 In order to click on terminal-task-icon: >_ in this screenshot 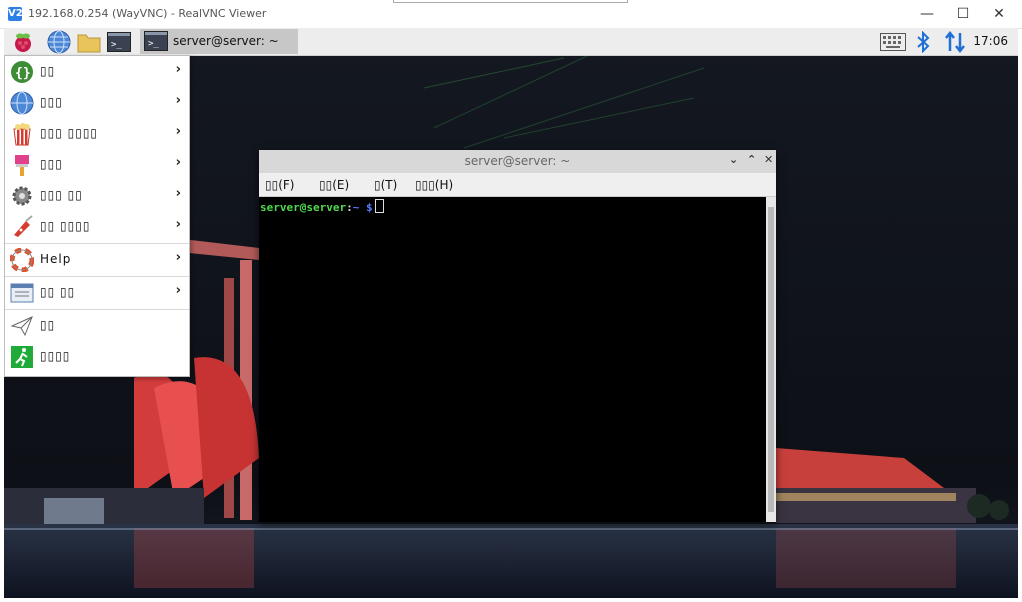, I will do `click(156, 42)`.